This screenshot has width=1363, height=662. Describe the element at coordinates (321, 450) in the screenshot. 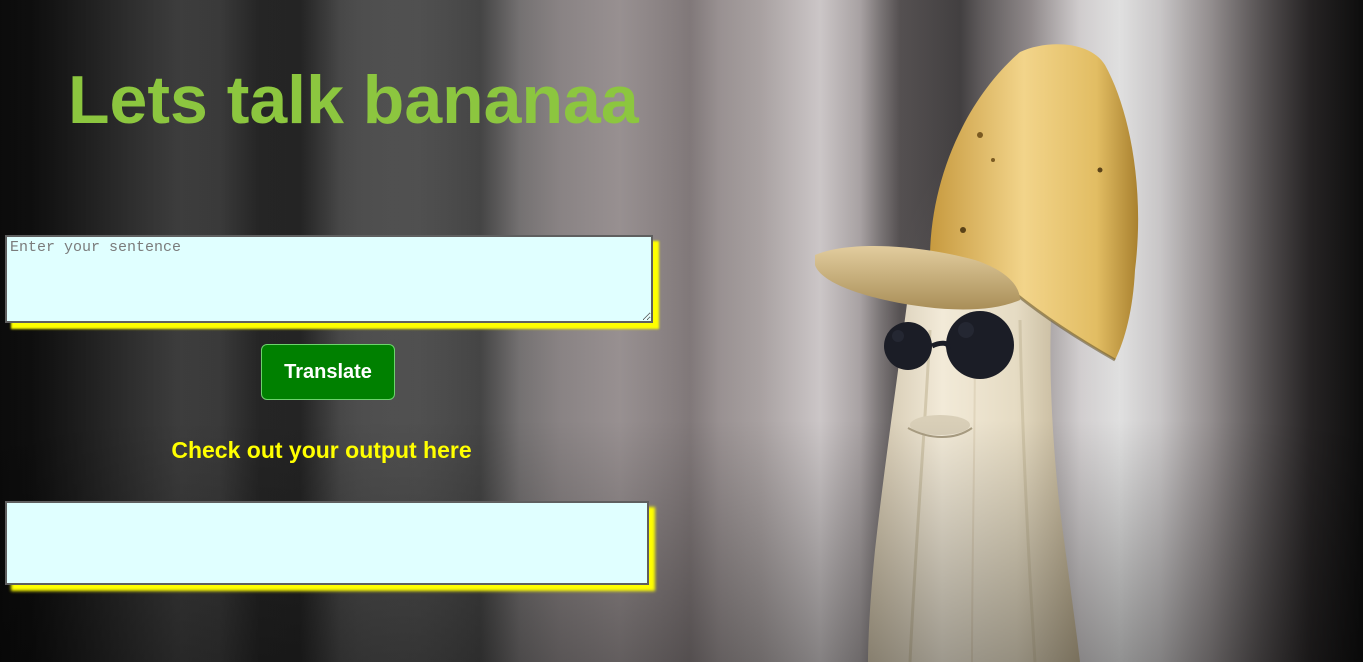

I see `output-heading: Check out your output here` at that location.